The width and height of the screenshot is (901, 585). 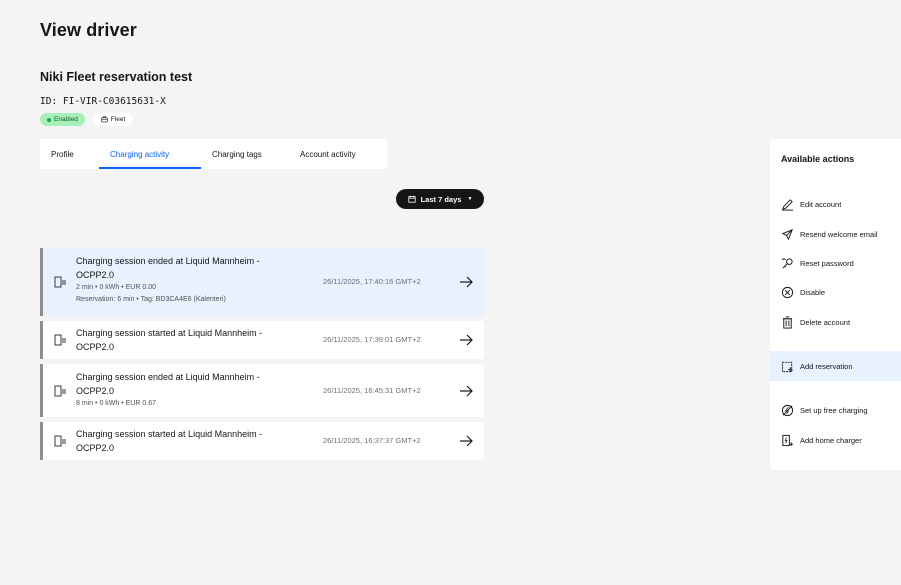 I want to click on fleet-icon, so click(x=104, y=119).